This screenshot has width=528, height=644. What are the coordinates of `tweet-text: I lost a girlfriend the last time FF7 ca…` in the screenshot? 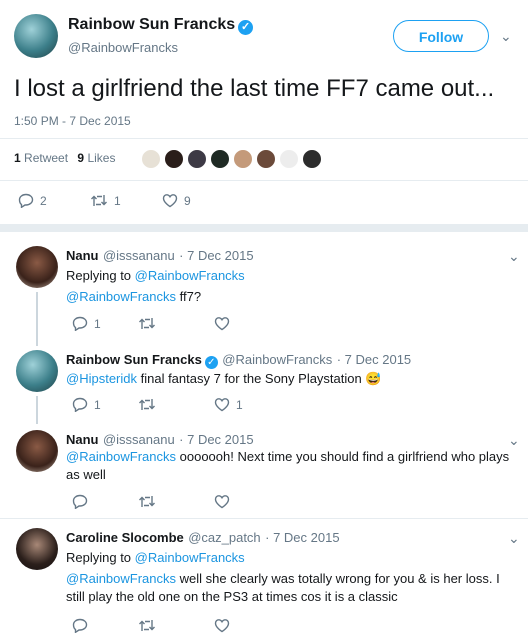 It's located at (254, 88).